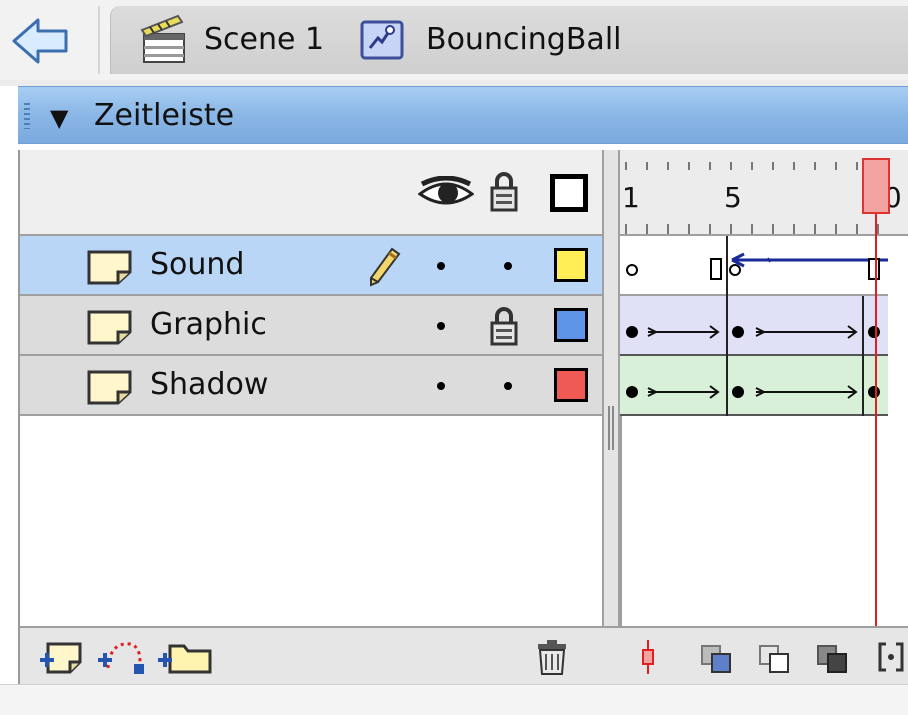  I want to click on onion-skin-outlines-icon, so click(774, 657).